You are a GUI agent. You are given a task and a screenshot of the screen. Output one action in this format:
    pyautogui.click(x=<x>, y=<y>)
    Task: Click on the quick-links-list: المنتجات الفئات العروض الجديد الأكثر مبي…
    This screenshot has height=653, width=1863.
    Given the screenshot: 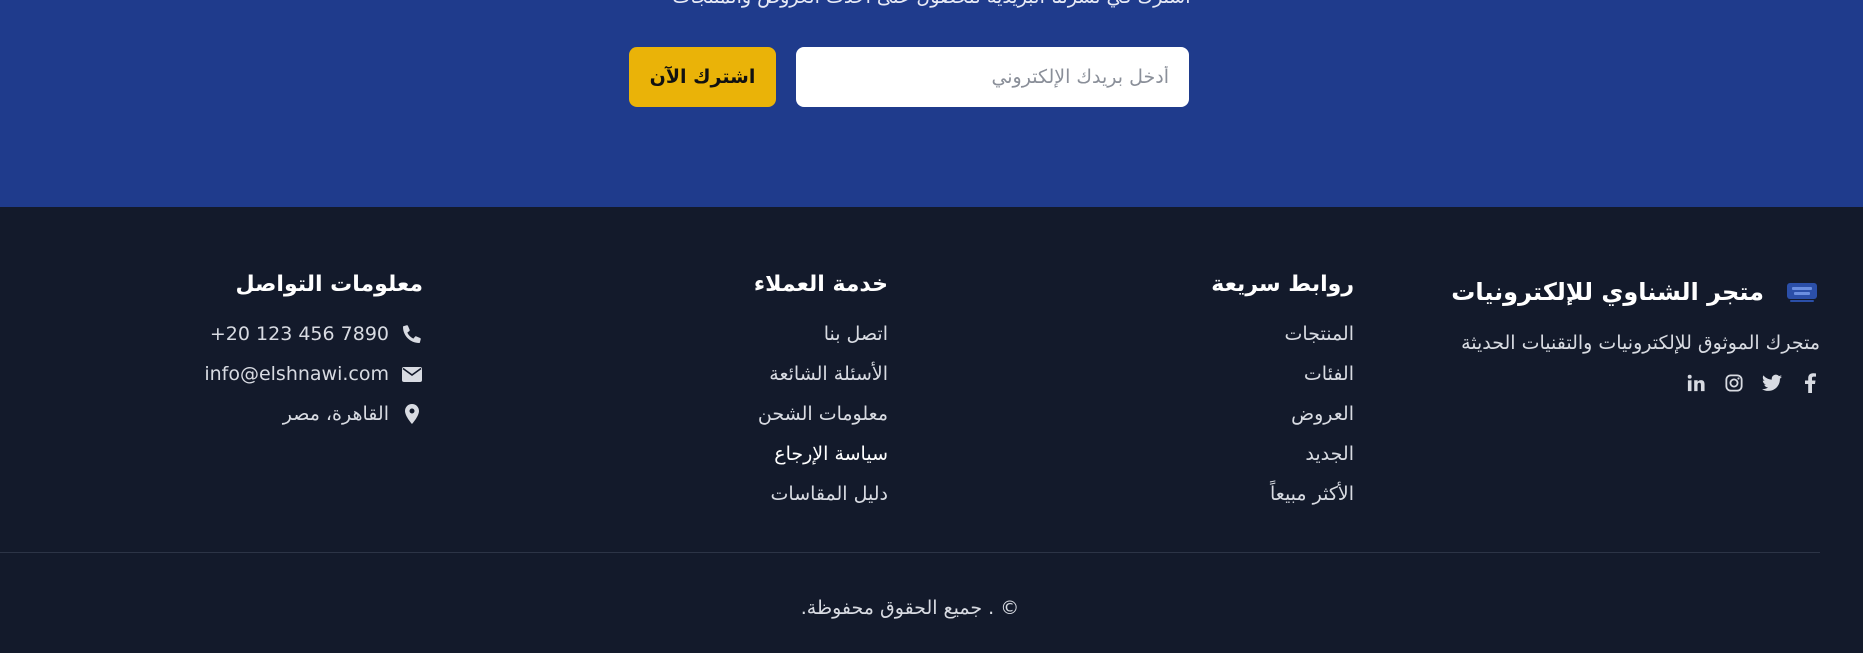 What is the action you would take?
    pyautogui.click(x=1282, y=414)
    